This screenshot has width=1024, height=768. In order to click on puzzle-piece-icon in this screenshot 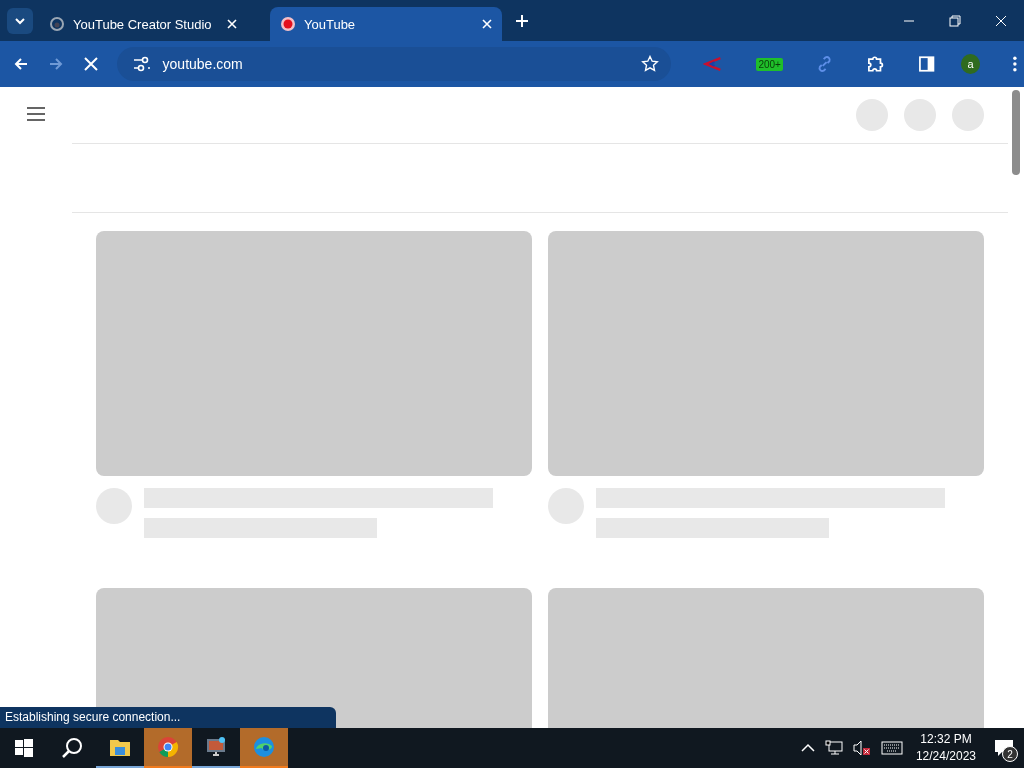, I will do `click(876, 64)`.